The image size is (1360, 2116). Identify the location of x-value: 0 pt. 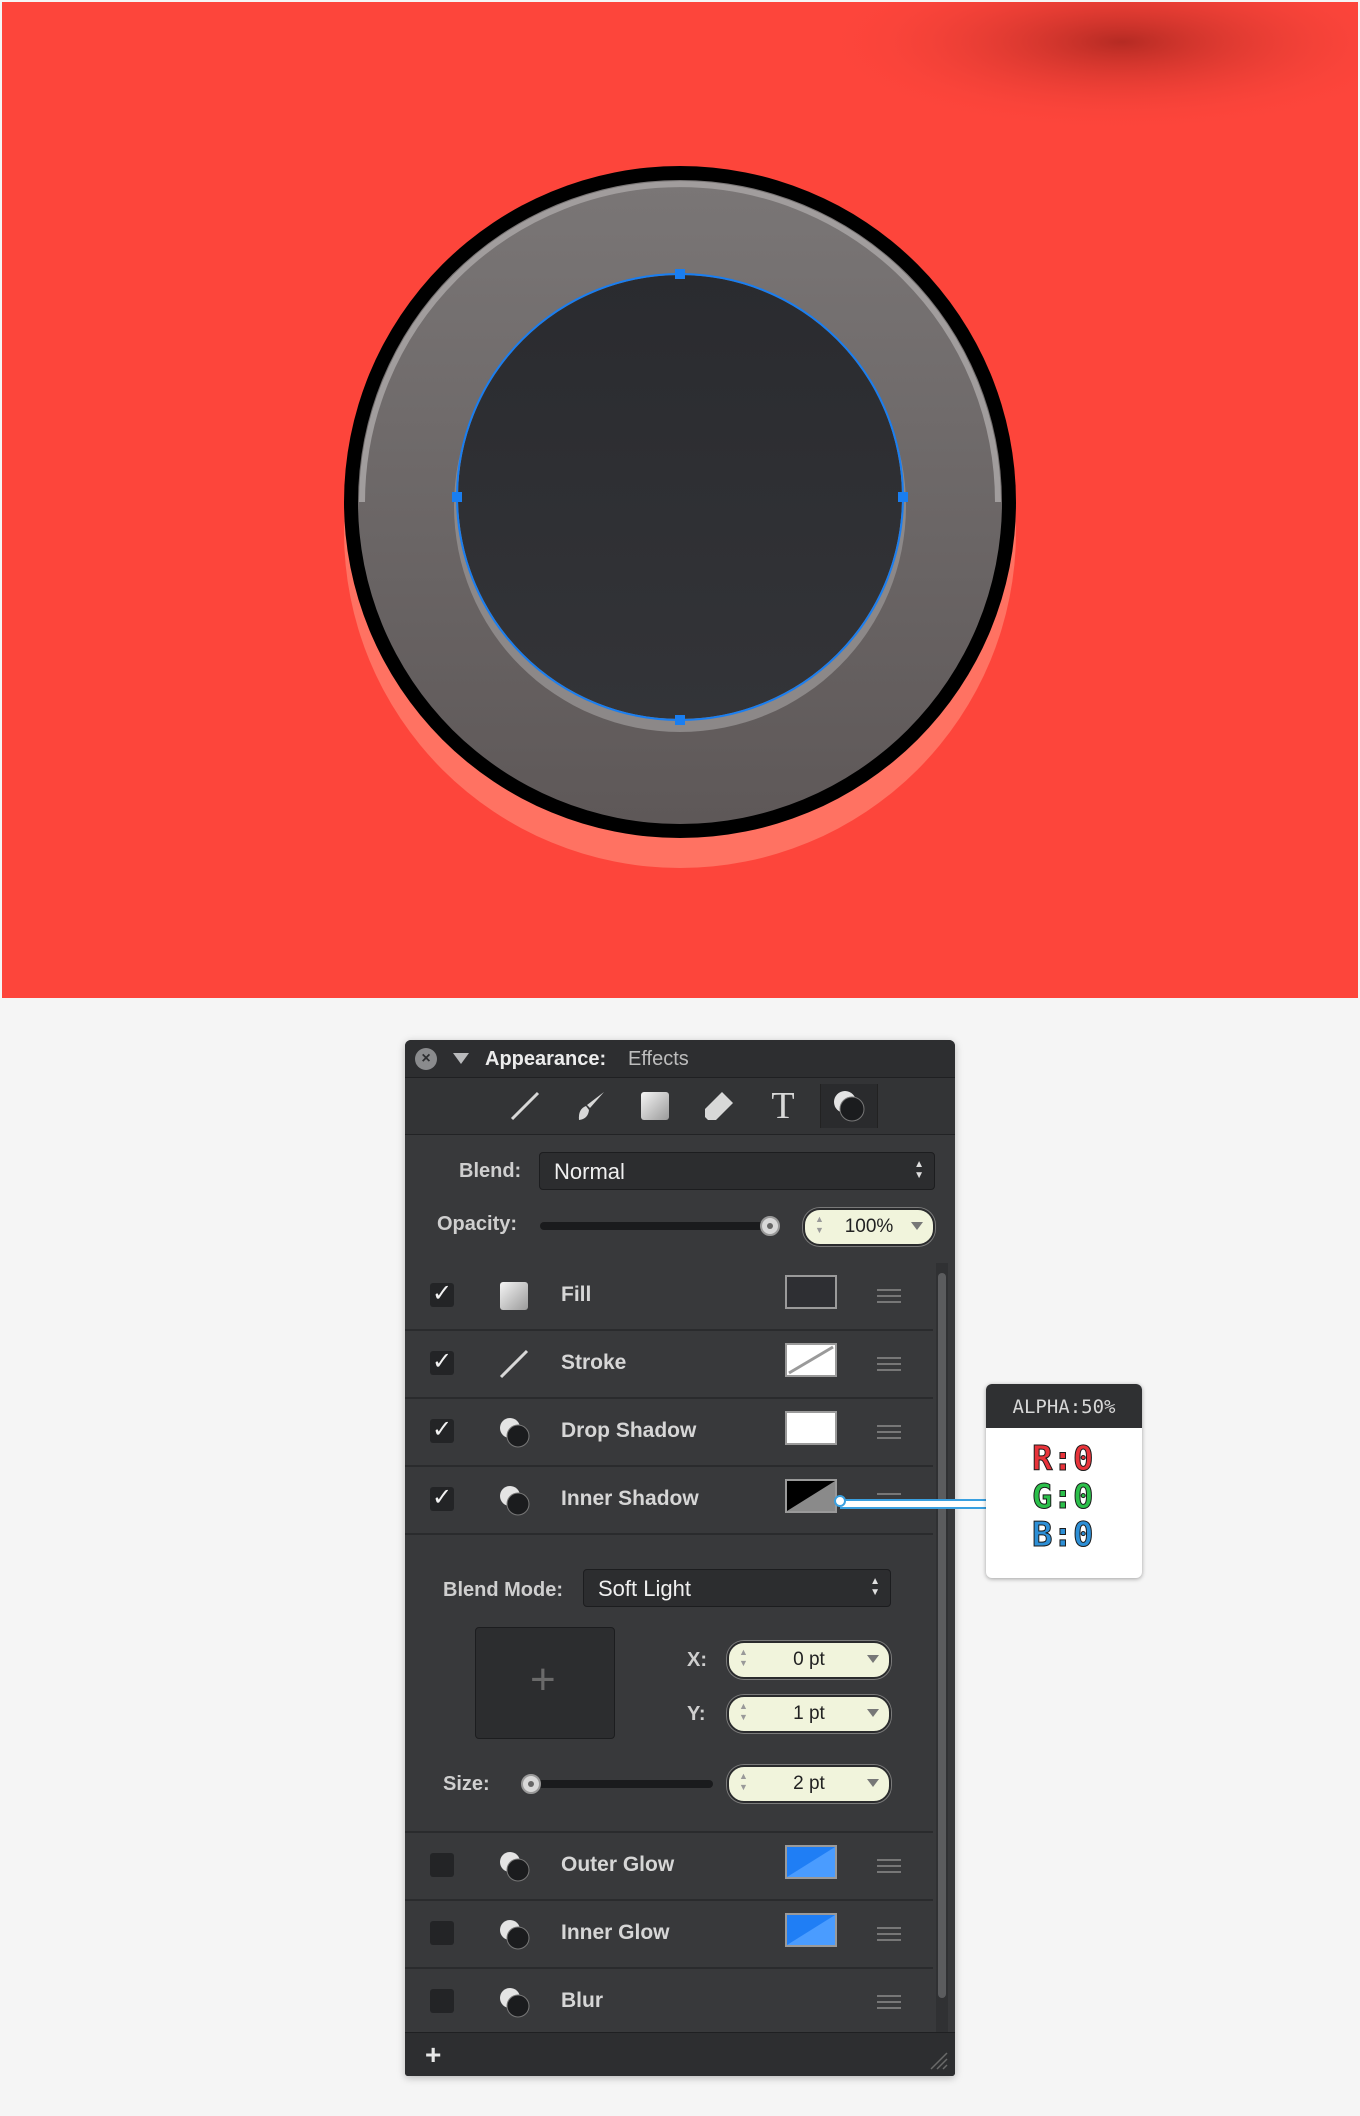
(809, 1659).